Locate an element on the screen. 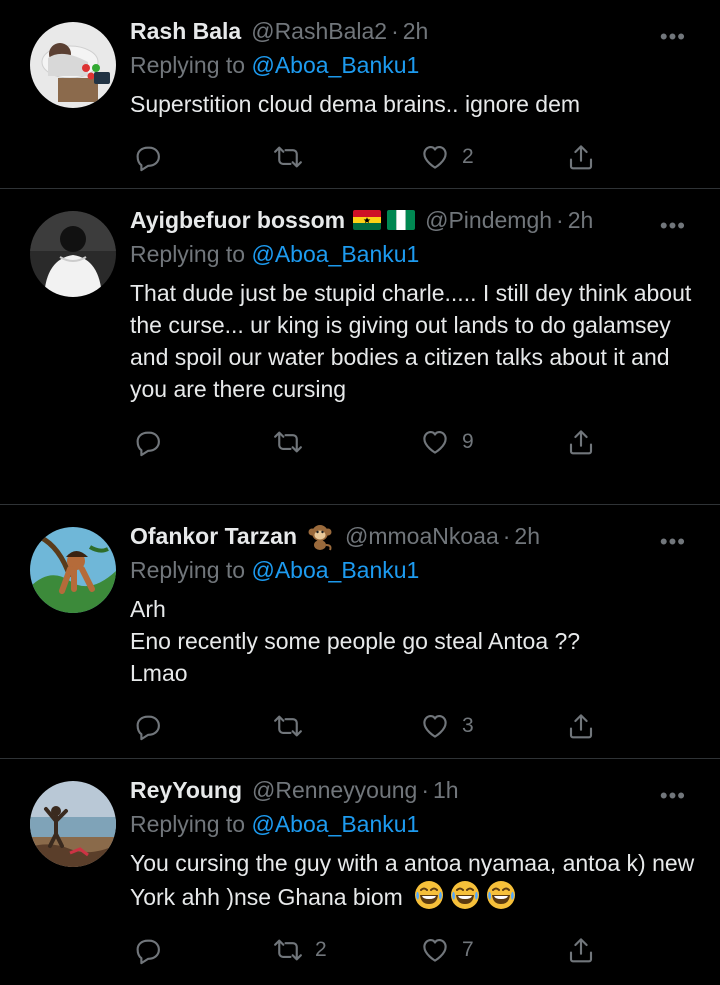 This screenshot has height=985, width=720. person-sleeping-avatar is located at coordinates (73, 65).